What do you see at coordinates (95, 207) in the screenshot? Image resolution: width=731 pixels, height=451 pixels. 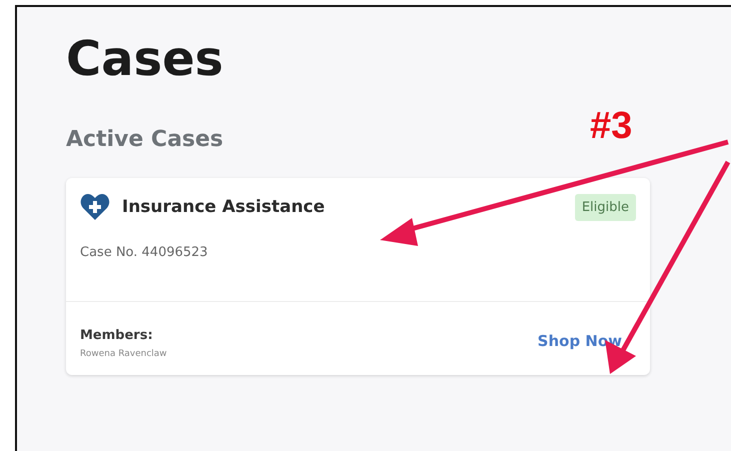 I see `heart-plus-icon` at bounding box center [95, 207].